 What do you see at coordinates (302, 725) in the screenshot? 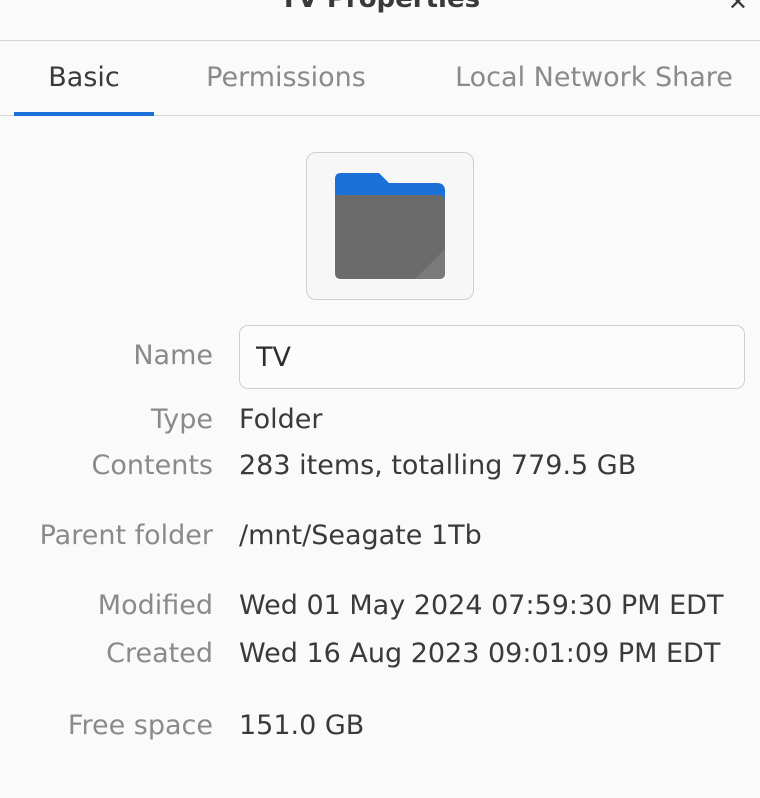
I see `free-space-value: 151.0 GB` at bounding box center [302, 725].